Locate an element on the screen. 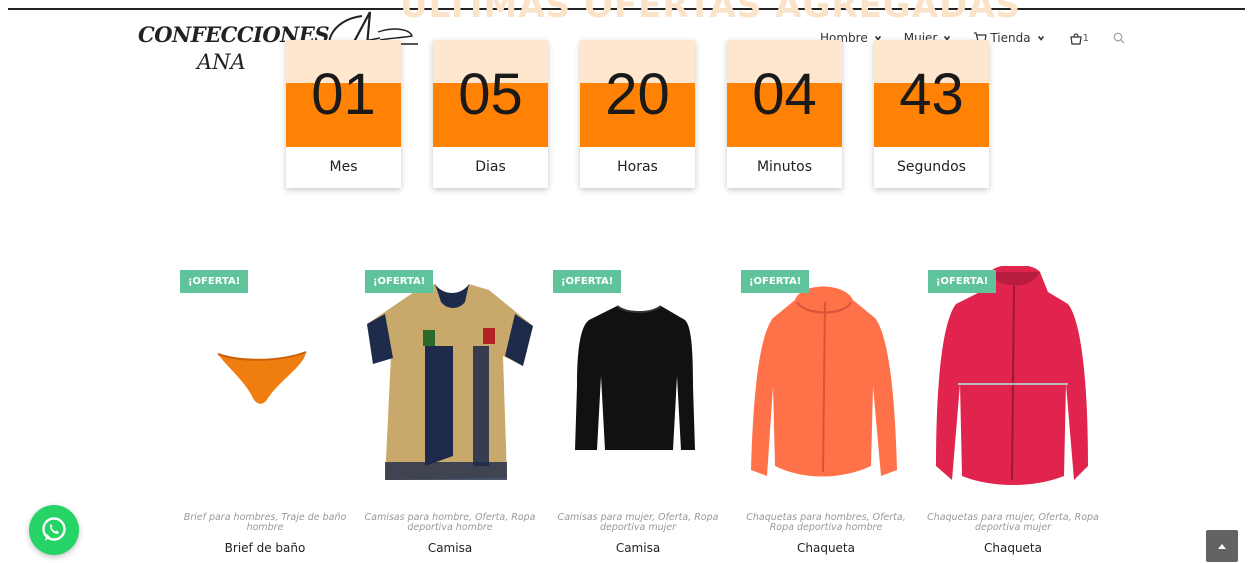 The image size is (1253, 563). arrow-up-icon is located at coordinates (1222, 546).